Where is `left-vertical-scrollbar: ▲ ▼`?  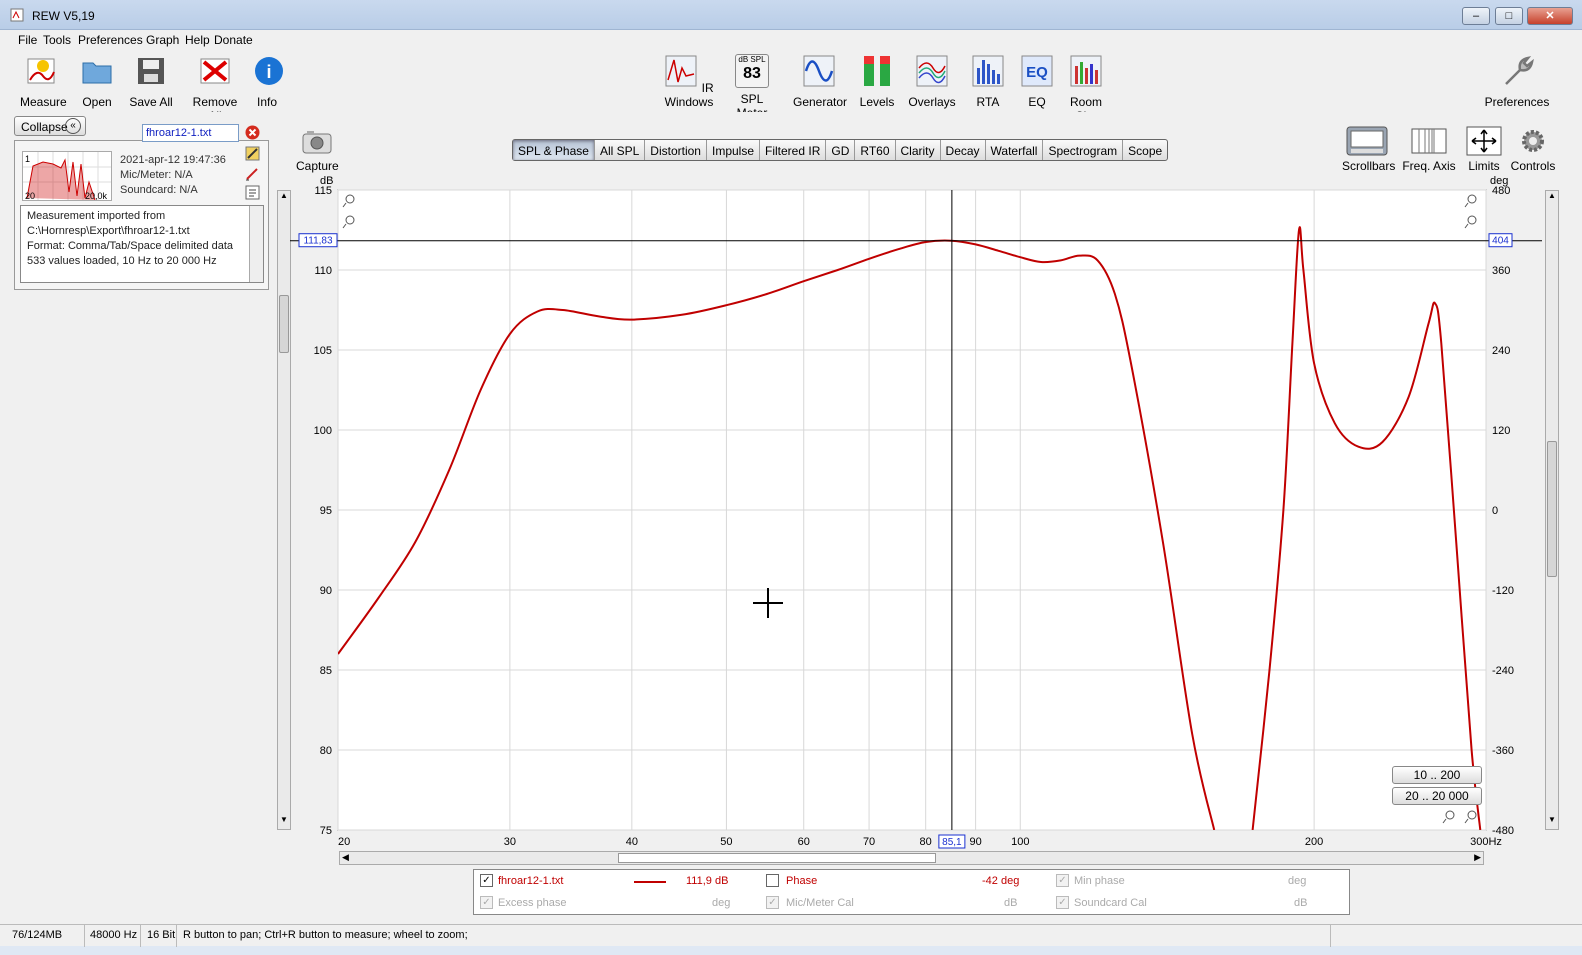 left-vertical-scrollbar: ▲ ▼ is located at coordinates (284, 510).